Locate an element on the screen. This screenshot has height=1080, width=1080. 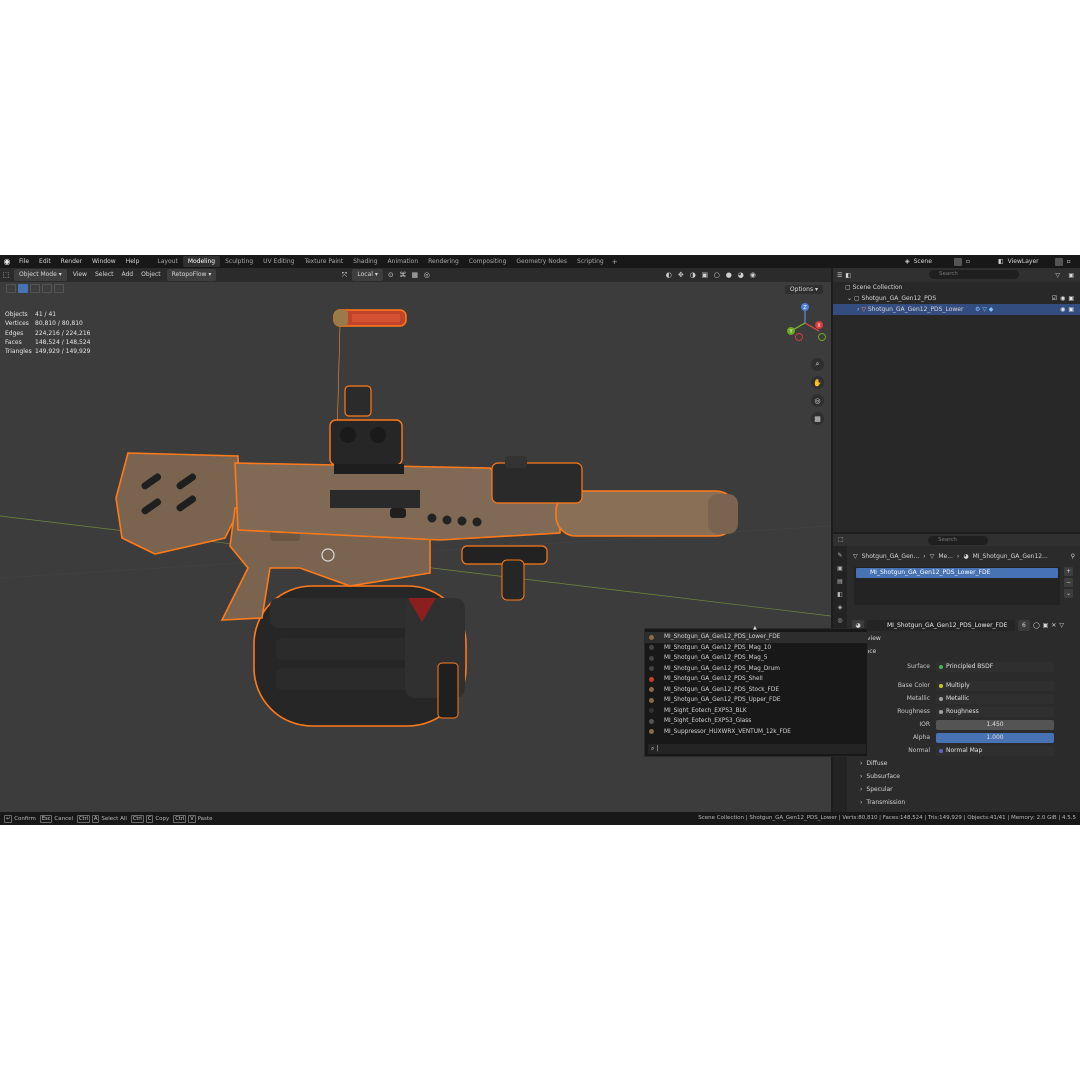
outliner-editor-icon: ☰ is located at coordinates (839, 275).